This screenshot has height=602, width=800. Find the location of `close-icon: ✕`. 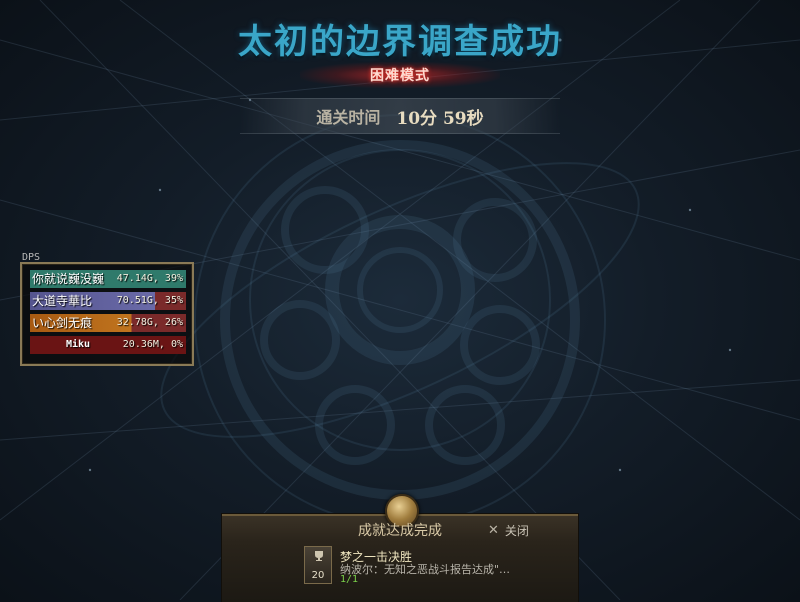

close-icon: ✕ is located at coordinates (493, 530).